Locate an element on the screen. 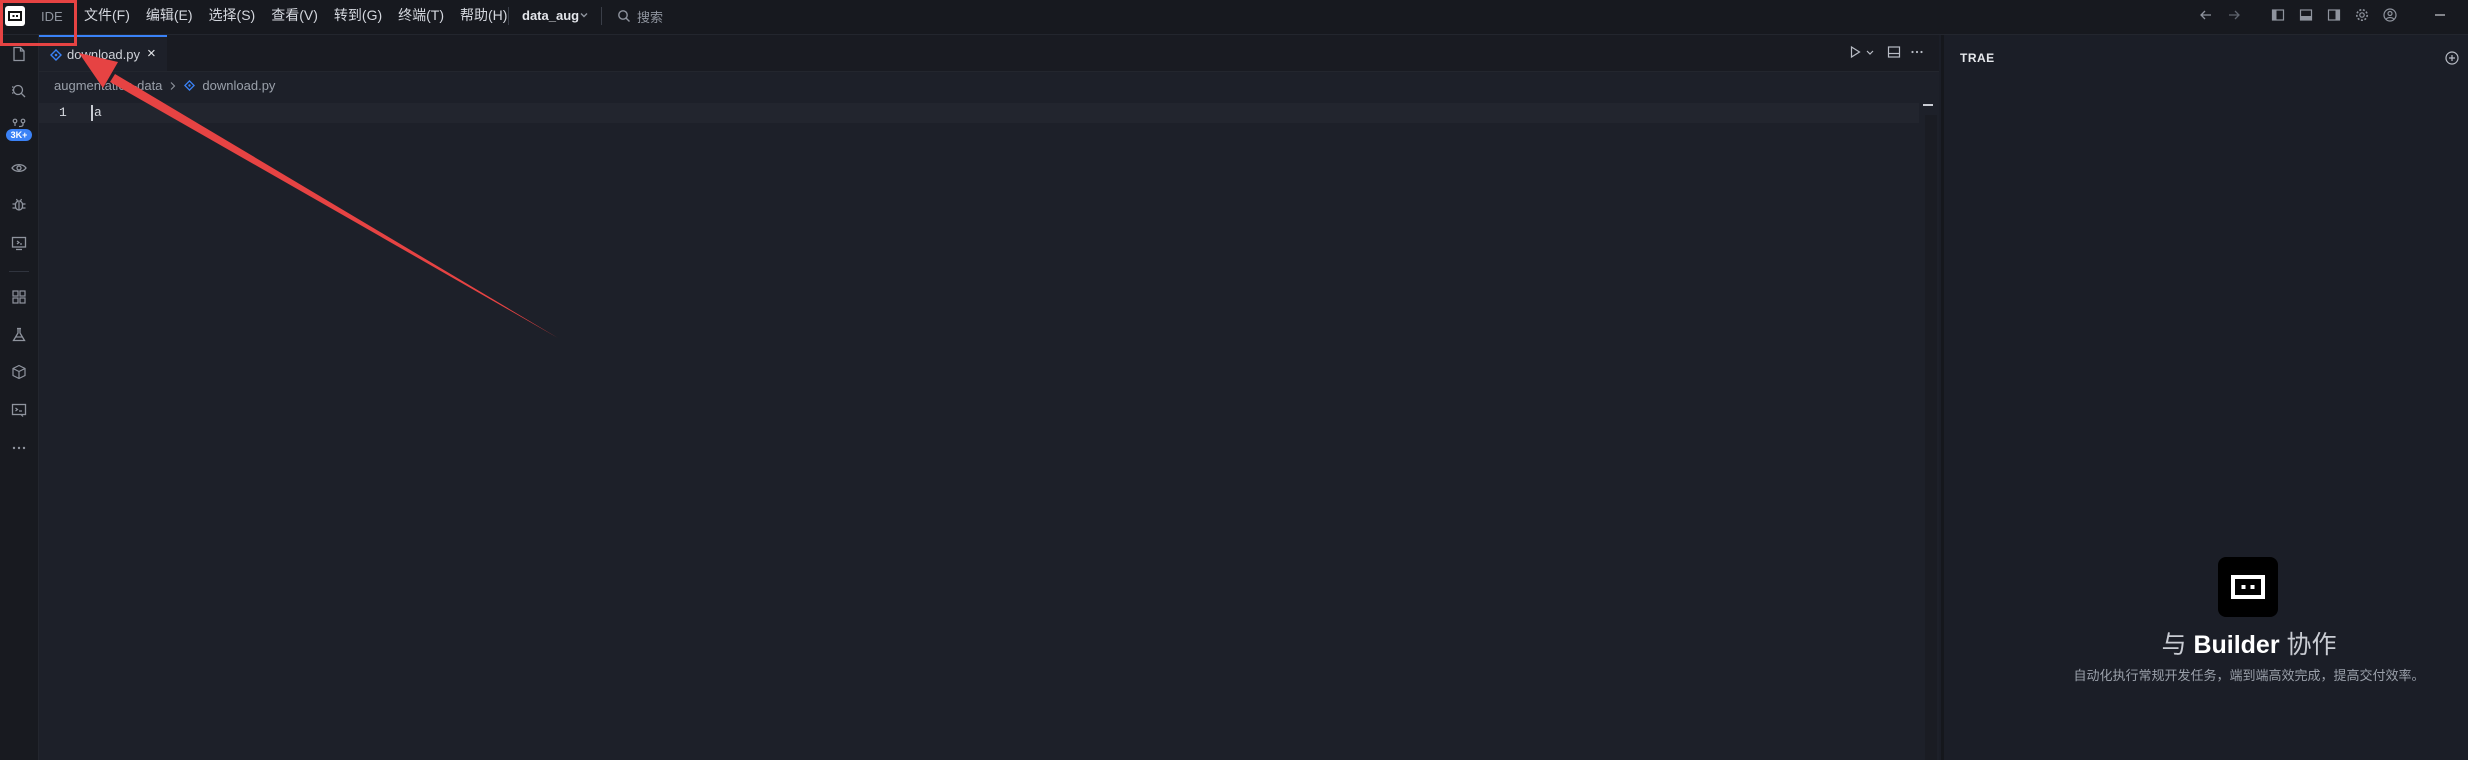  minimize-icon is located at coordinates (2440, 15).